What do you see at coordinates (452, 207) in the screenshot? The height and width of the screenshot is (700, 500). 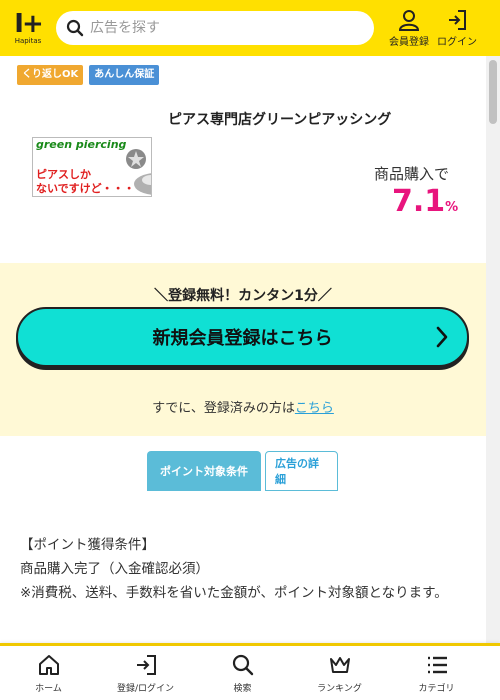 I see `reward-unit: %` at bounding box center [452, 207].